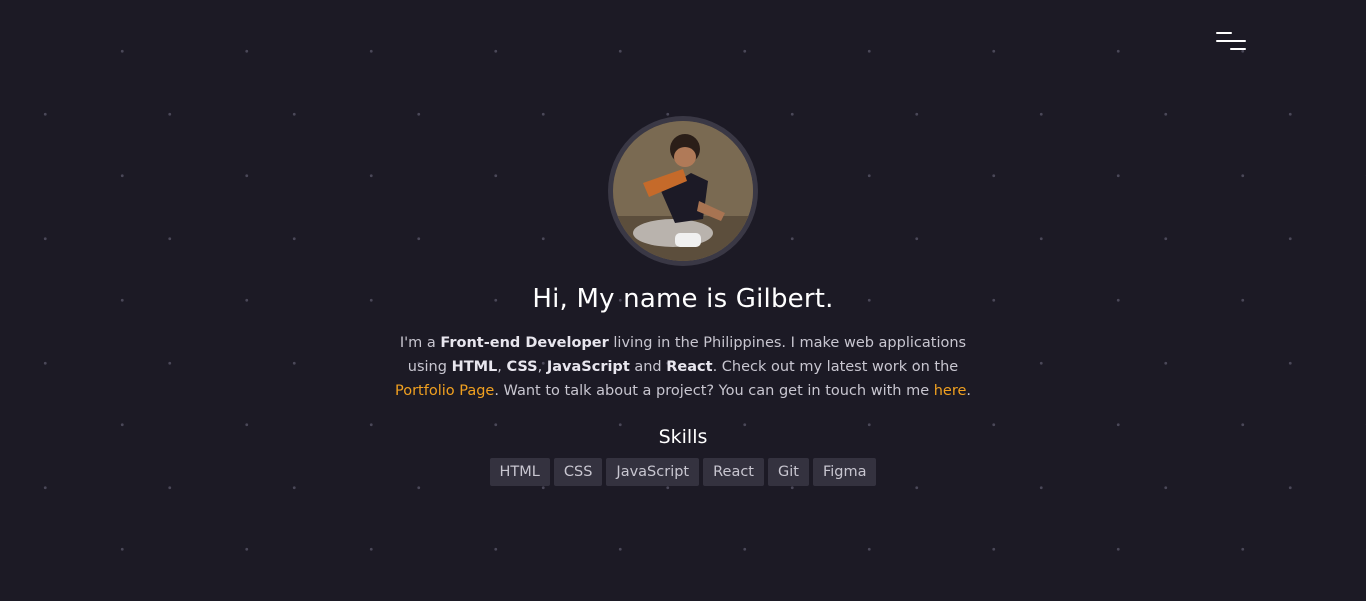 This screenshot has width=1366, height=601. What do you see at coordinates (648, 367) in the screenshot?
I see `bio-text: and` at bounding box center [648, 367].